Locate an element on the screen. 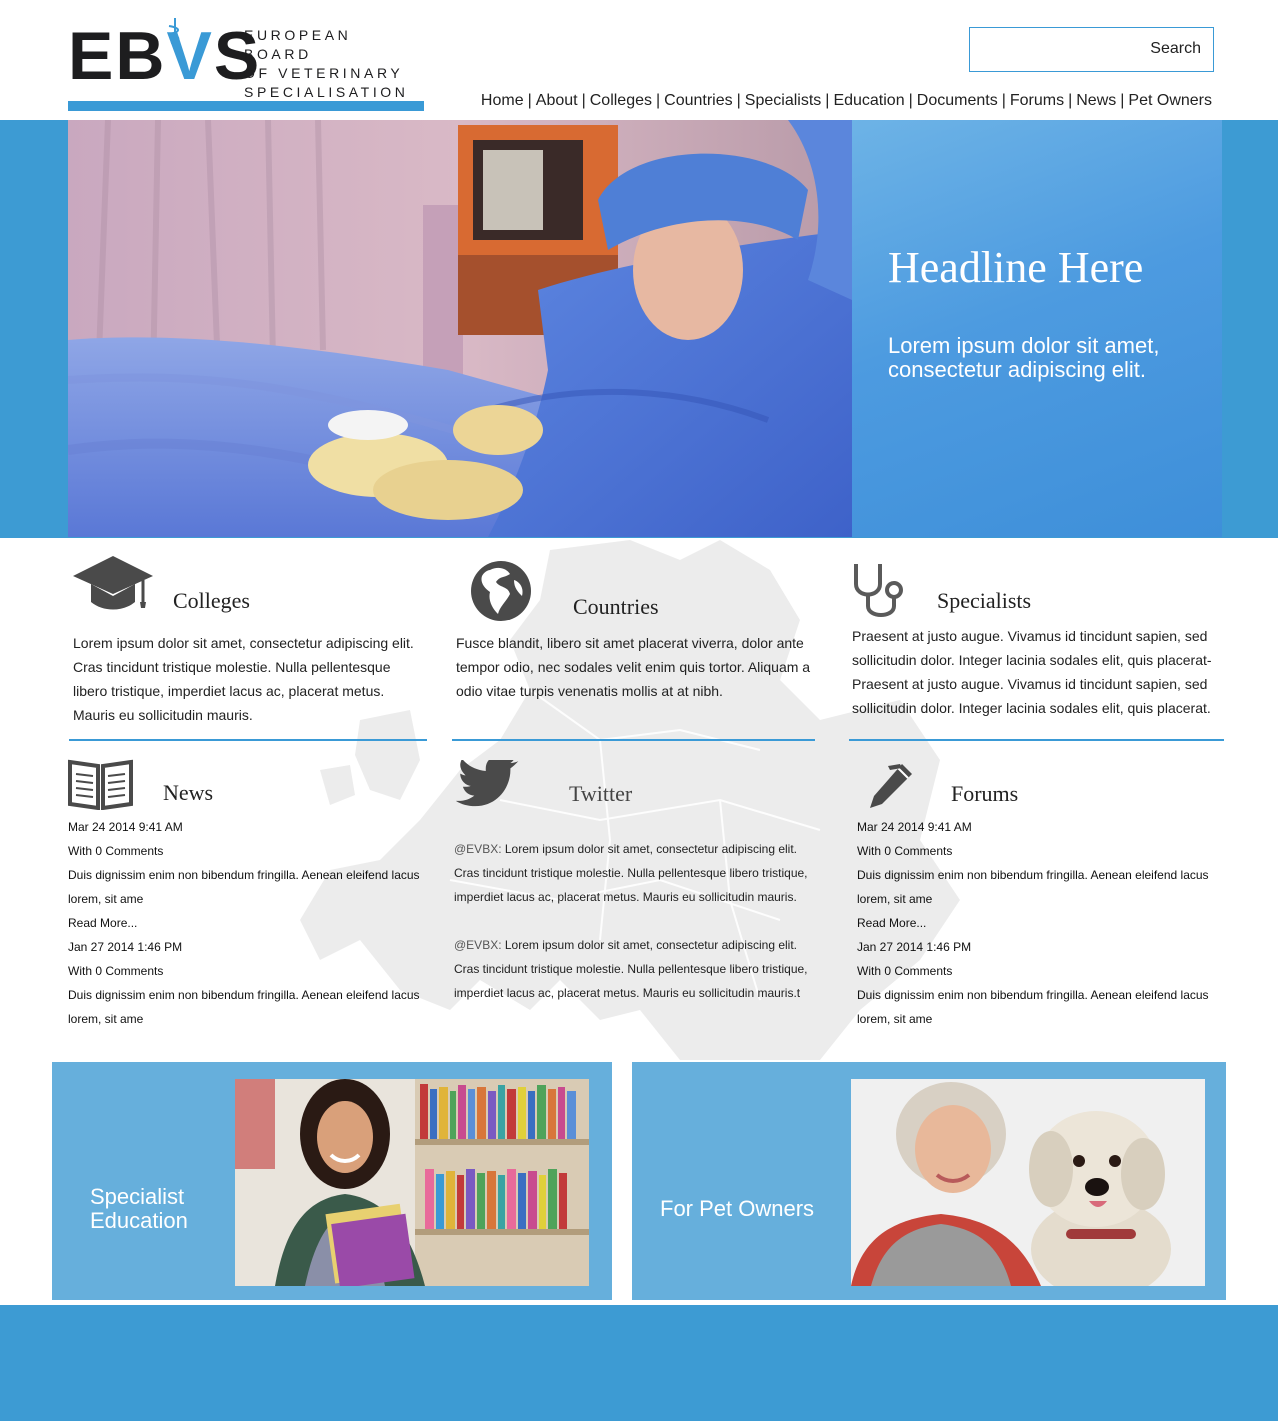 The width and height of the screenshot is (1278, 1421). search-button: Search is located at coordinates (1175, 49).